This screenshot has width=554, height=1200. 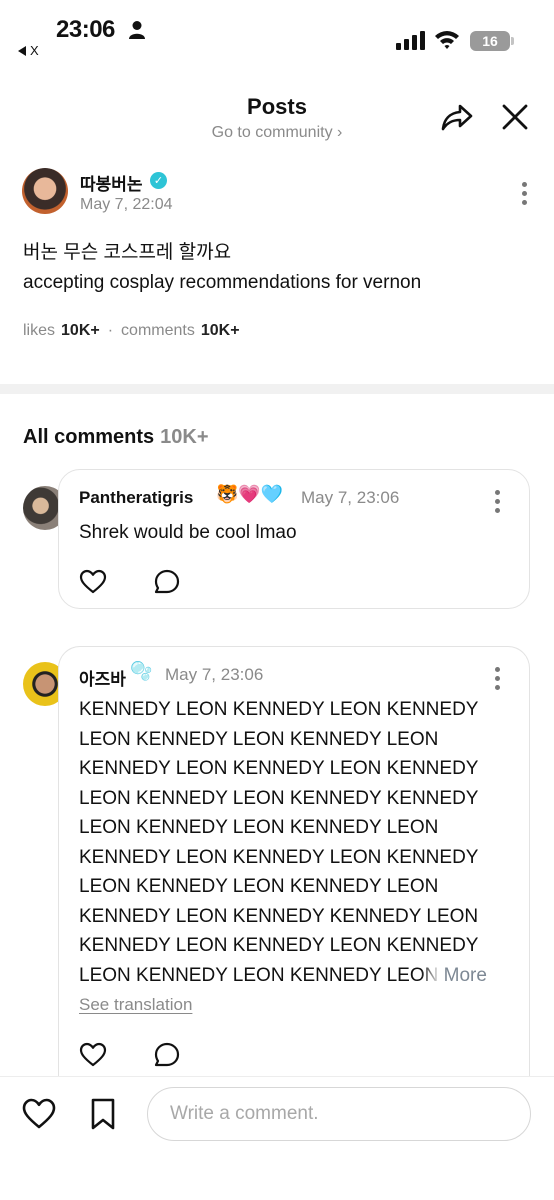 I want to click on bookmark-icon, so click(x=103, y=1114).